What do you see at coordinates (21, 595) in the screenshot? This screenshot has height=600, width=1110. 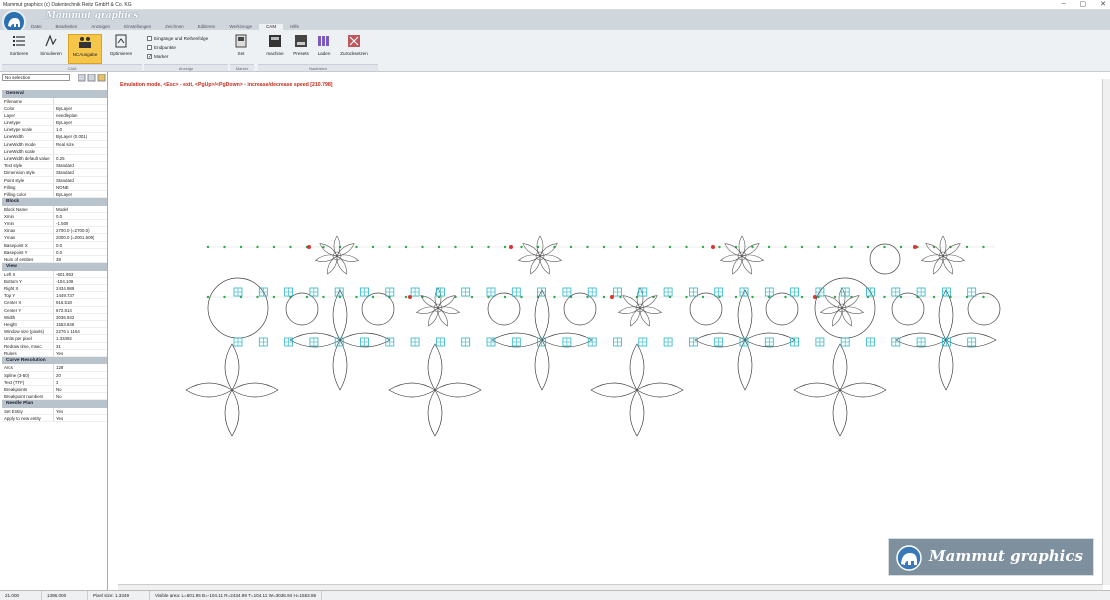 I see `status-x: 21.000` at bounding box center [21, 595].